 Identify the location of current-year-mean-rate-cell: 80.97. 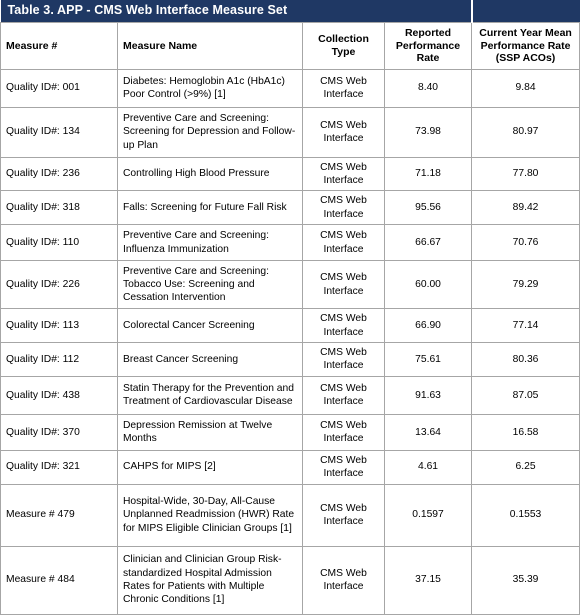
(526, 132).